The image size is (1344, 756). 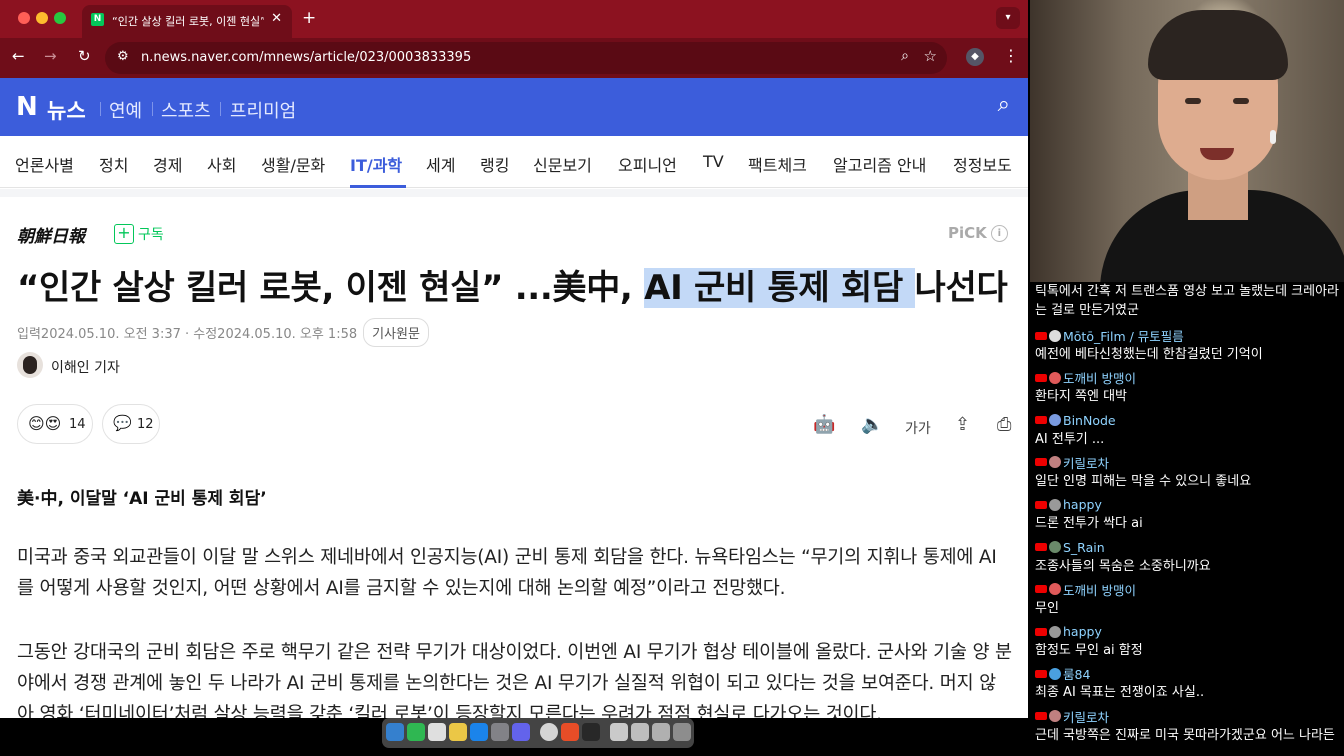 I want to click on comment-bubble-icon: 💬, so click(x=122, y=423).